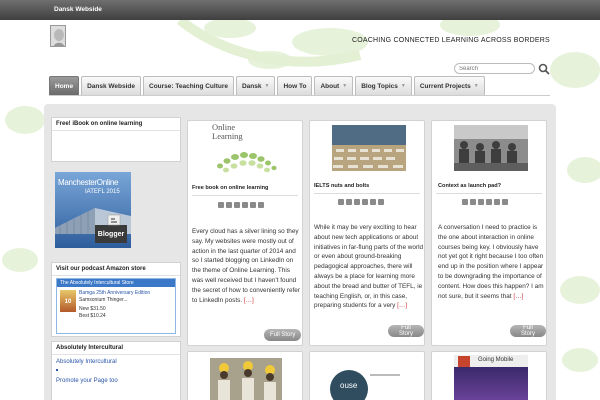  I want to click on badge-subtitle: IATEFL 2015, so click(102, 192).